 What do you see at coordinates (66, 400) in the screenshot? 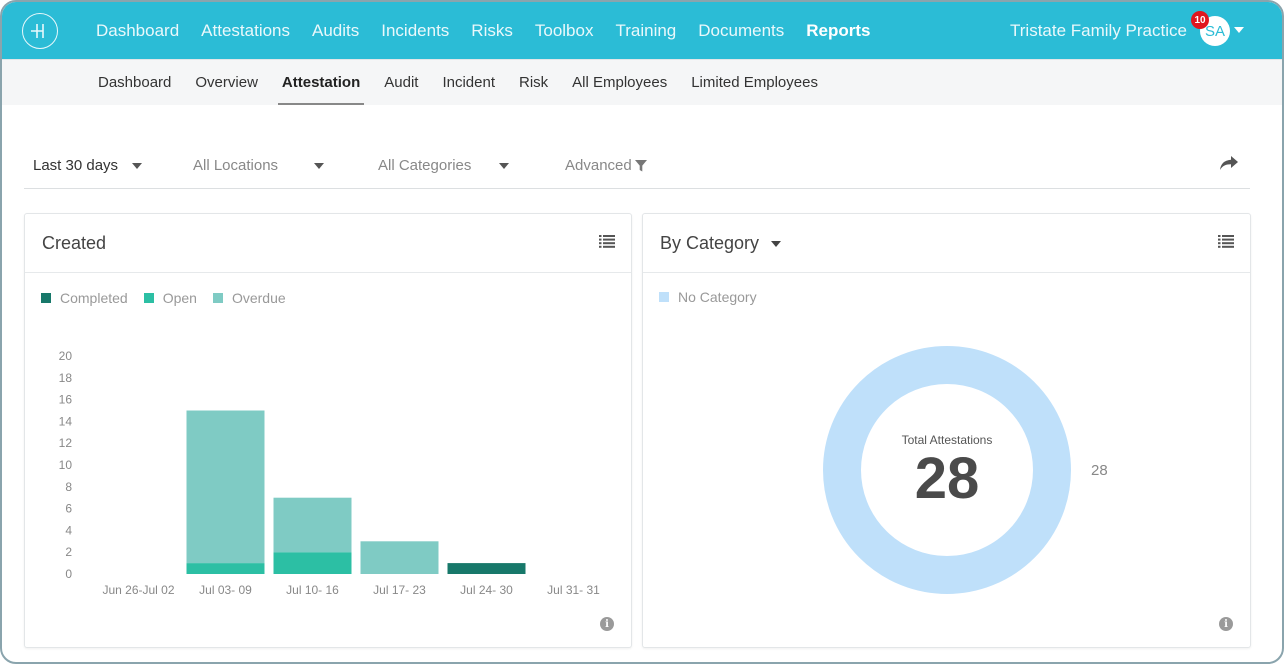
I see `y-tick-label: 16` at bounding box center [66, 400].